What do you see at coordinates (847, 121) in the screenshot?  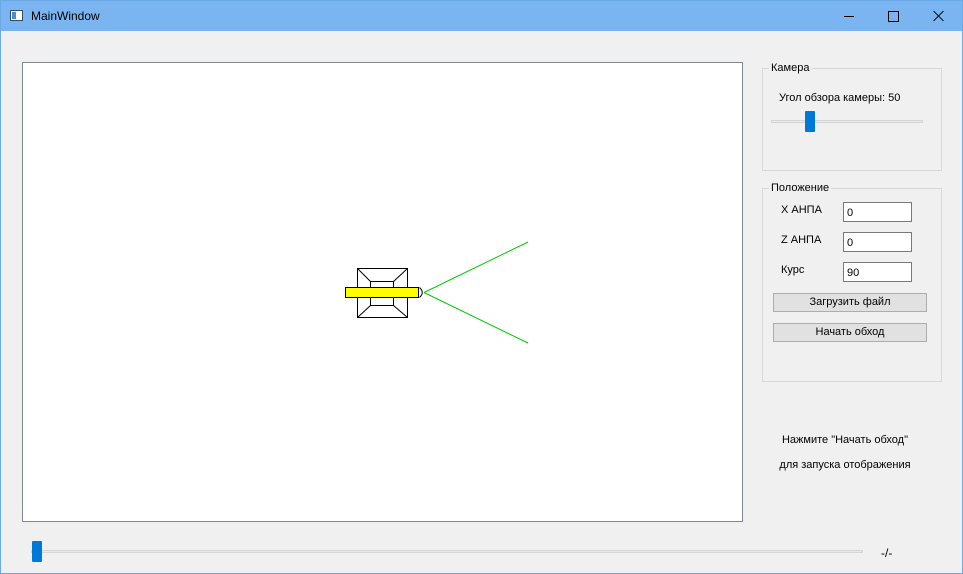 I see `view-angle-slider-track` at bounding box center [847, 121].